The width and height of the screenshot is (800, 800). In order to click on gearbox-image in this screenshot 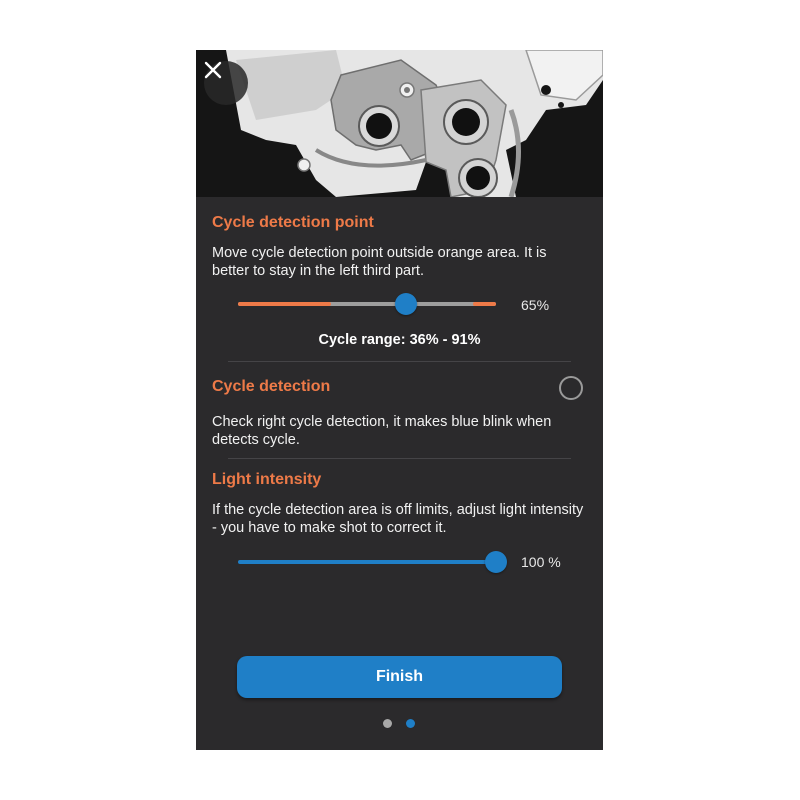, I will do `click(399, 123)`.